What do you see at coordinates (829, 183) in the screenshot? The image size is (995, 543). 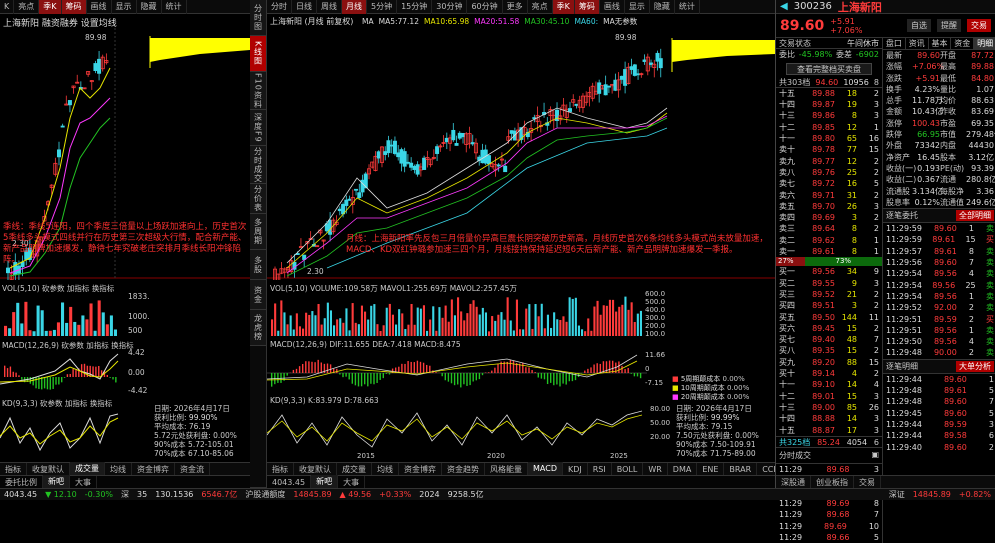 I see `sell-level: 卖七89.72165` at bounding box center [829, 183].